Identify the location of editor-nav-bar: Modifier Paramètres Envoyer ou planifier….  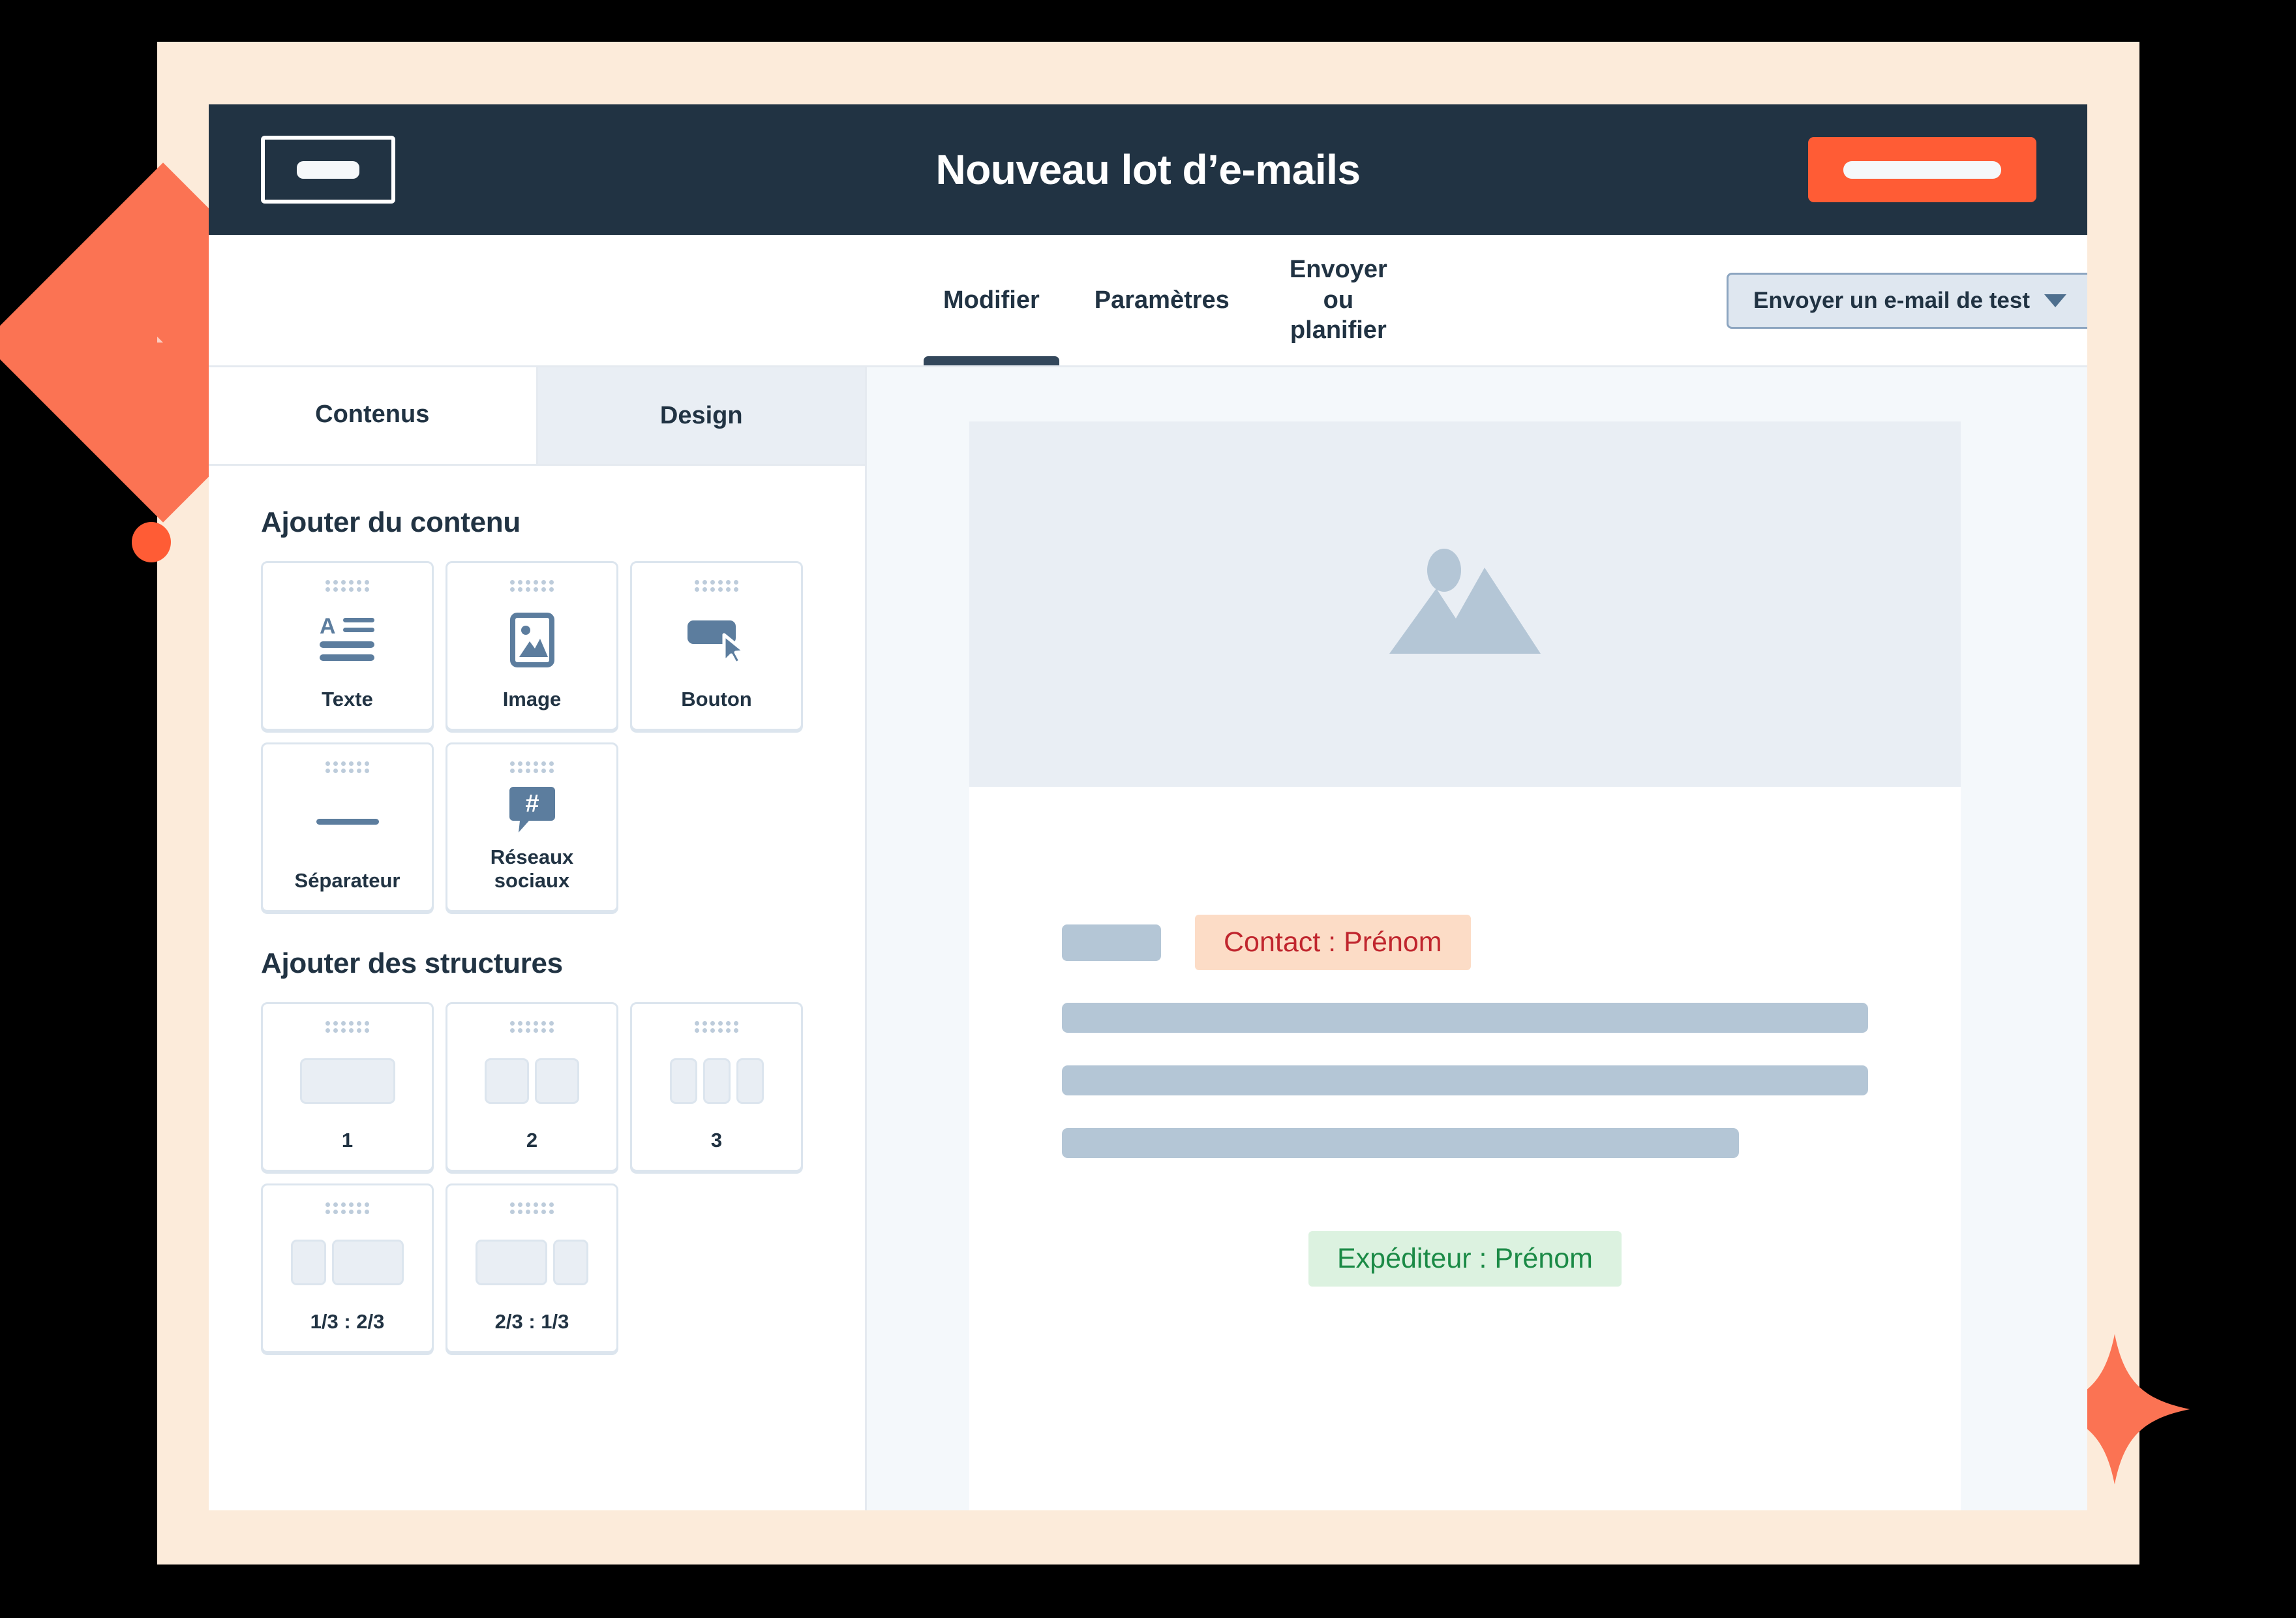
(1148, 301).